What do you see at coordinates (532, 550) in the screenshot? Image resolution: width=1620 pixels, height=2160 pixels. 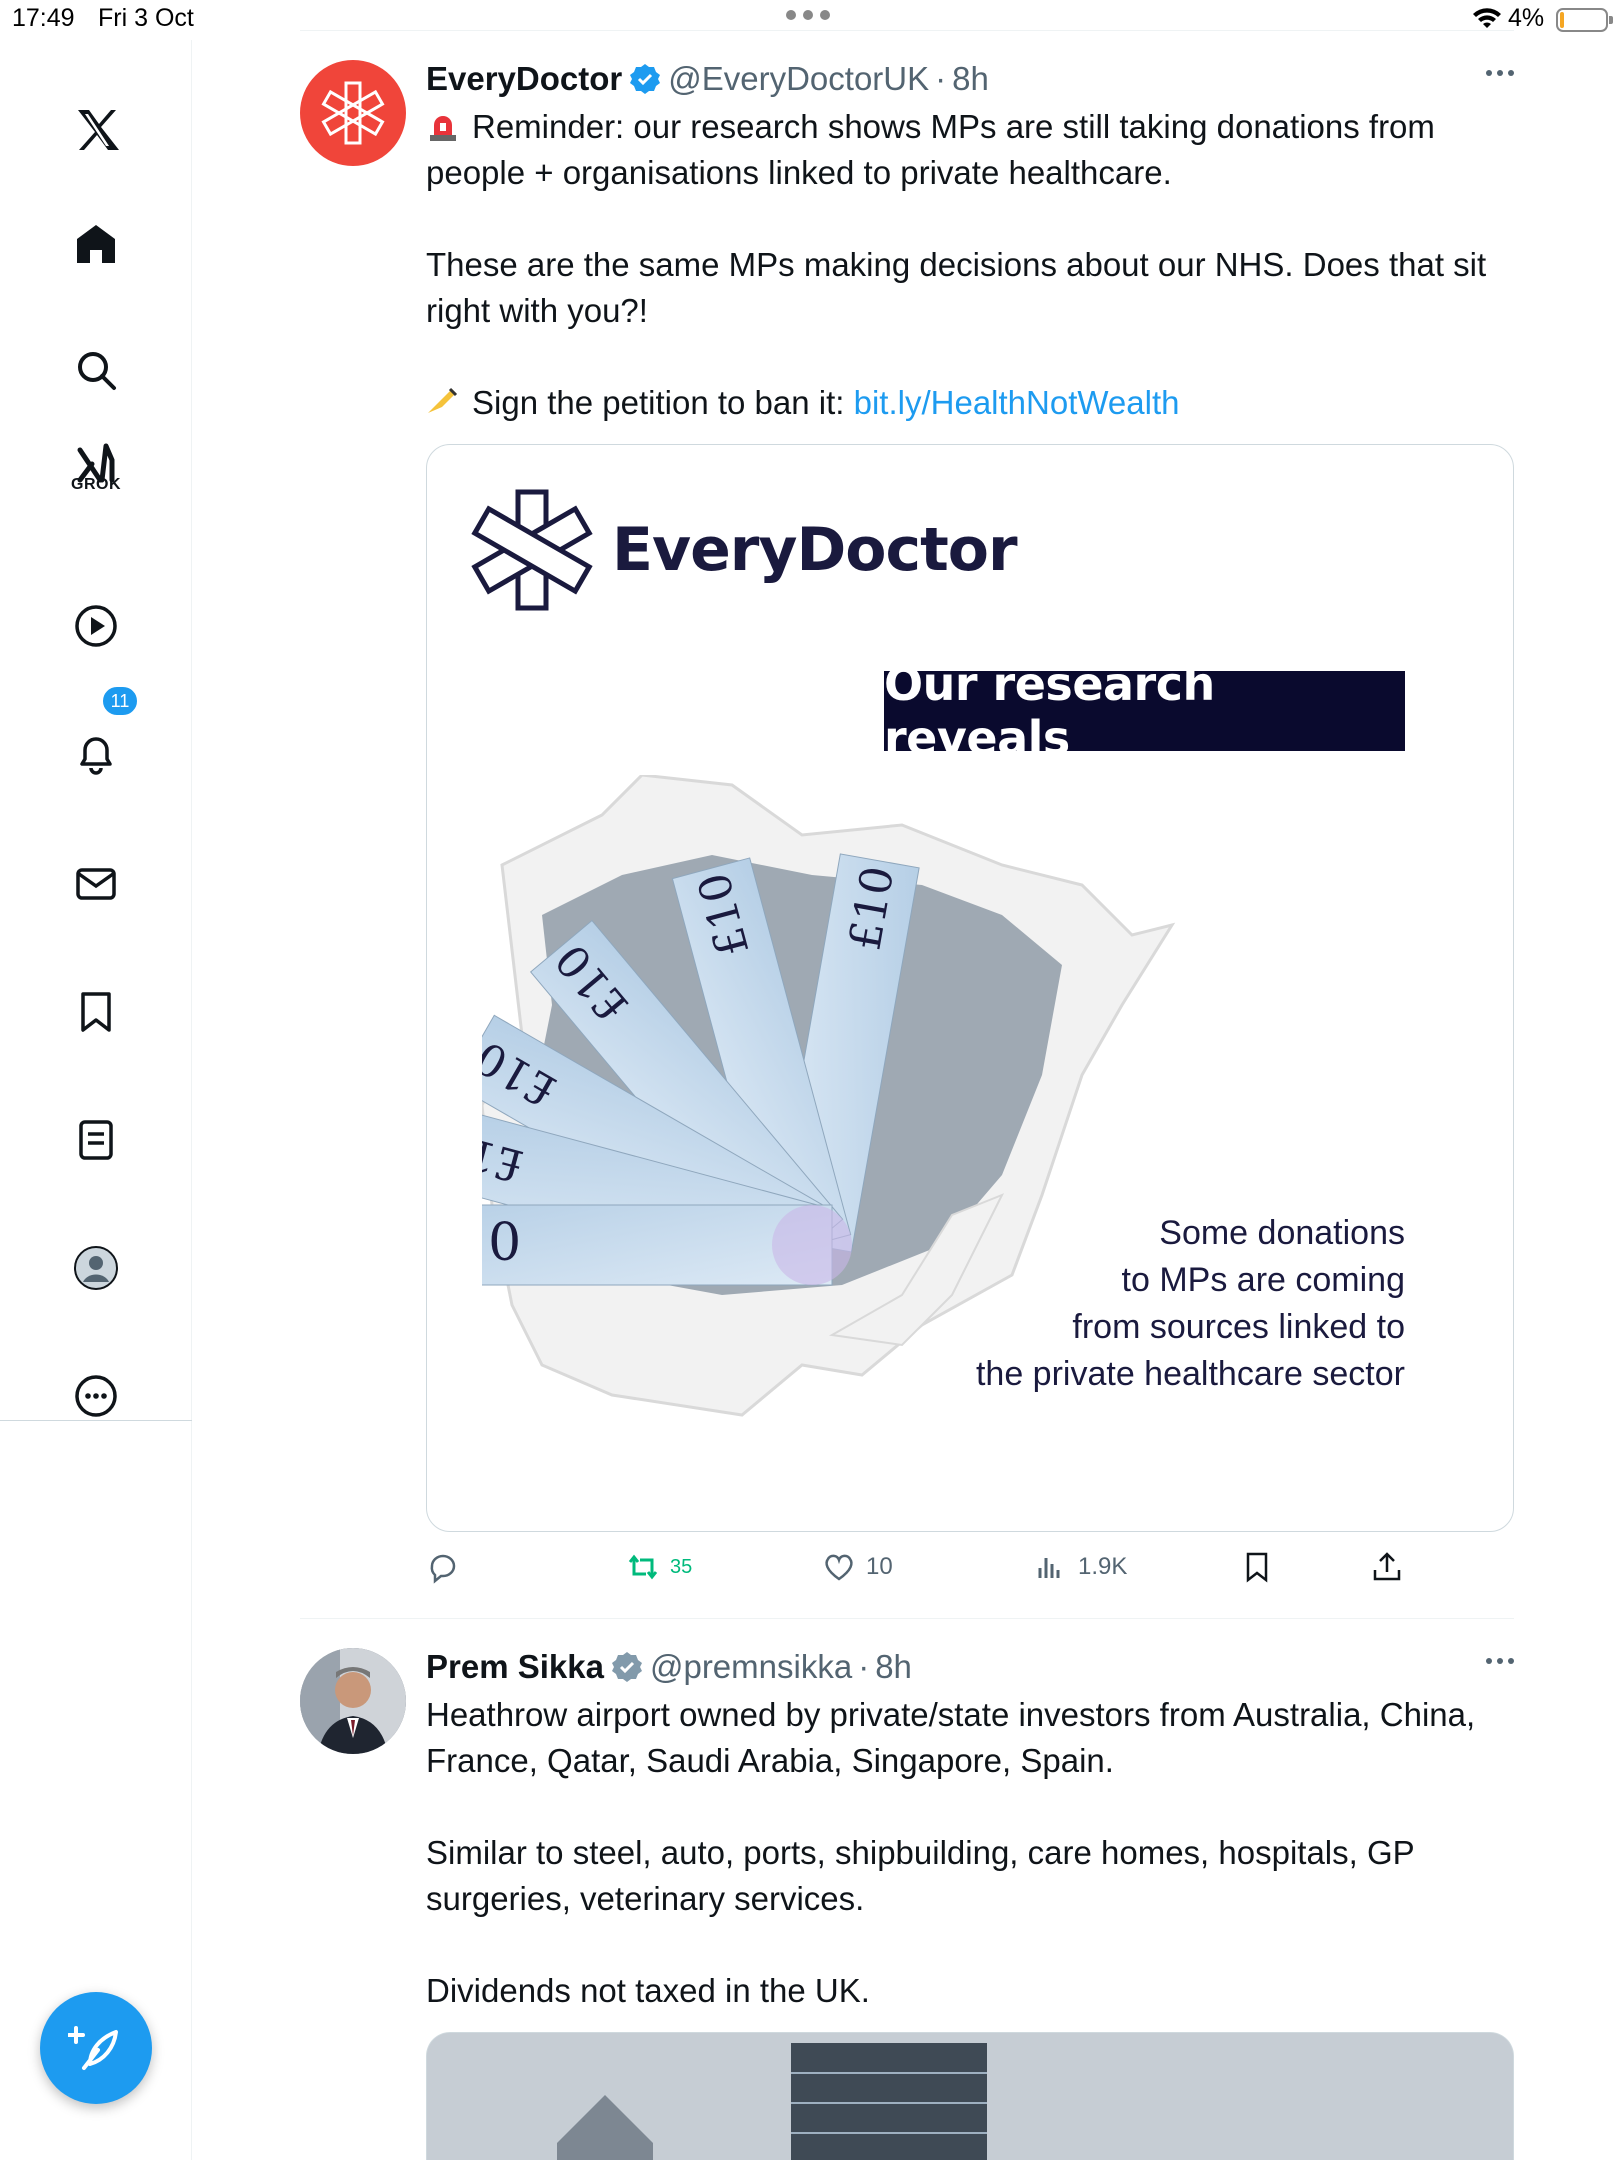 I see `everydoctor-star-logo-icon` at bounding box center [532, 550].